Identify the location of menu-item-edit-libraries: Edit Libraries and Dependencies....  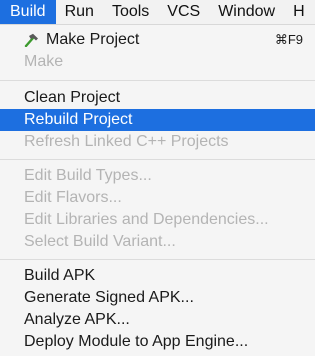
(157, 220).